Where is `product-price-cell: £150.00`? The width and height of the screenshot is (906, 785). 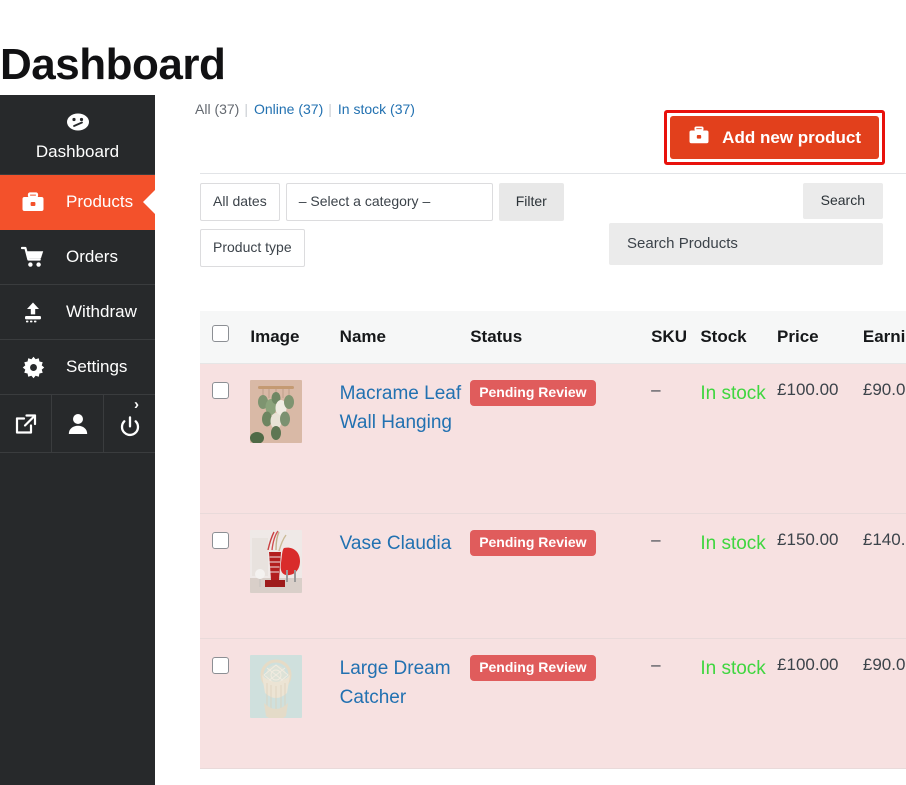 product-price-cell: £150.00 is located at coordinates (820, 576).